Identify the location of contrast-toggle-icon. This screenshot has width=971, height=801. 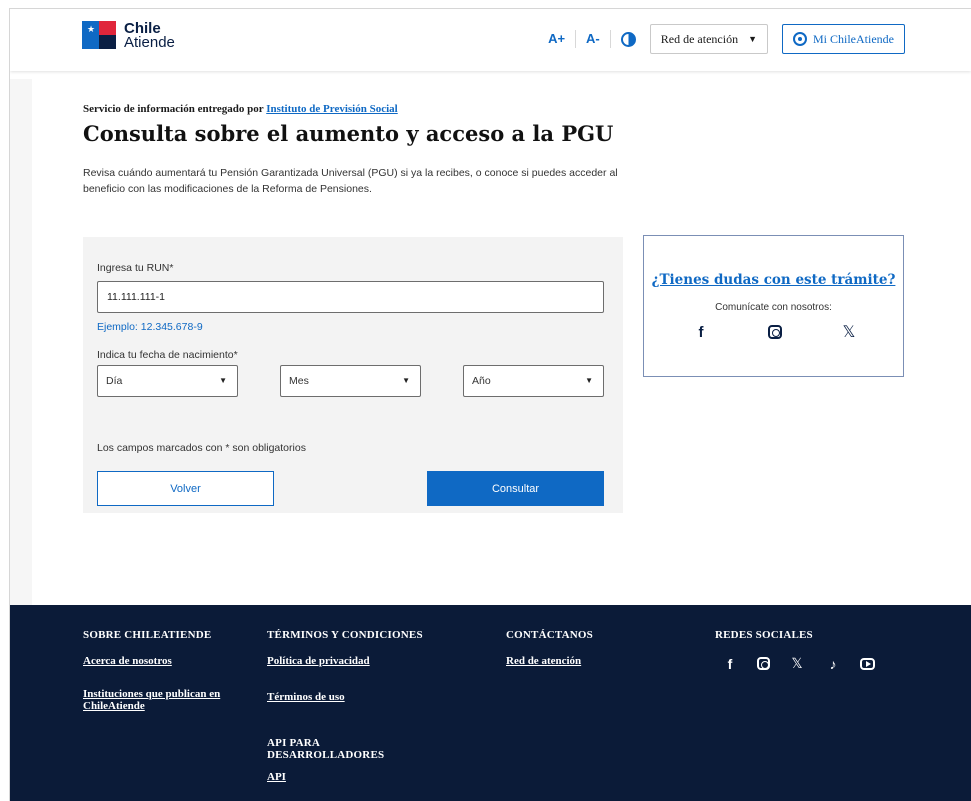
(628, 39).